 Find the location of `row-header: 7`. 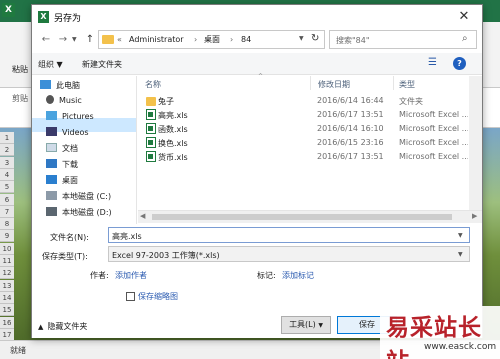

row-header: 7 is located at coordinates (7, 211).